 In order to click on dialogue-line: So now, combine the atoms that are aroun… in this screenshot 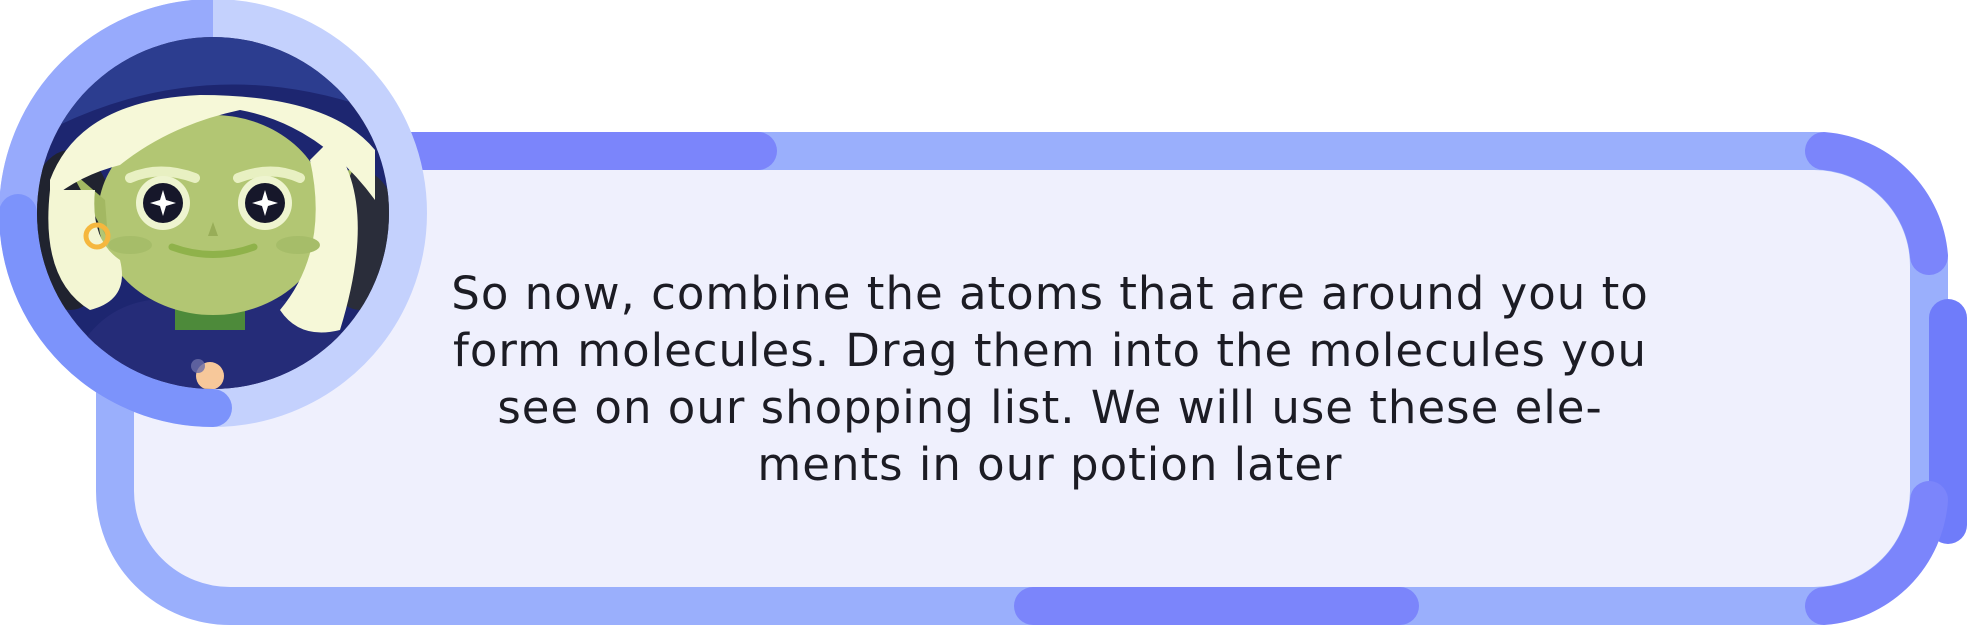, I will do `click(1050, 293)`.